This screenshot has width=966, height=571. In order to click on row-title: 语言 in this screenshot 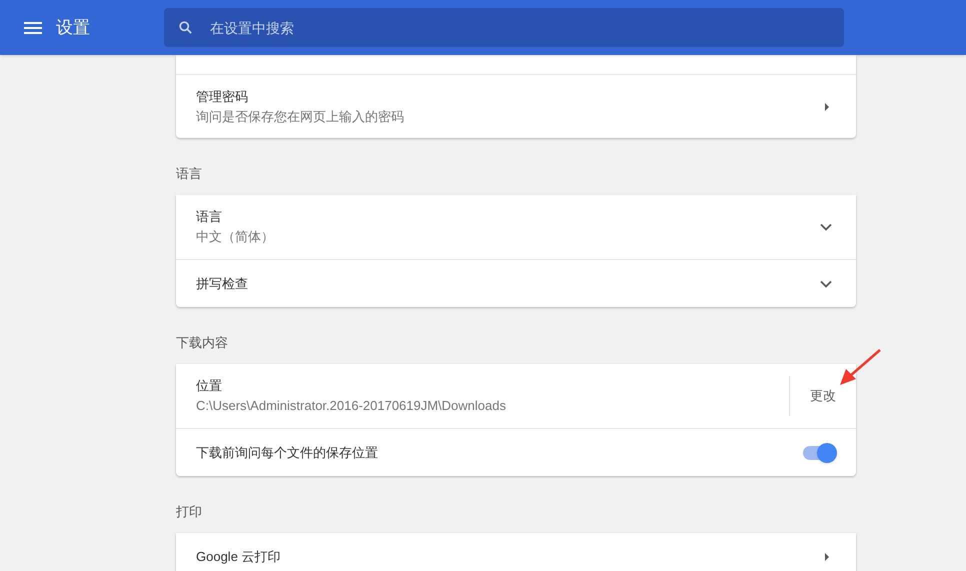, I will do `click(209, 217)`.